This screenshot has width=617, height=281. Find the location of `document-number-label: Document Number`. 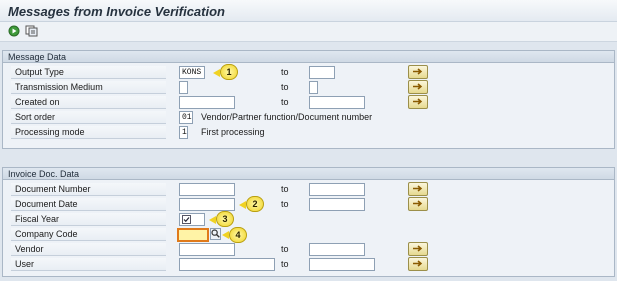

document-number-label: Document Number is located at coordinates (88, 189).